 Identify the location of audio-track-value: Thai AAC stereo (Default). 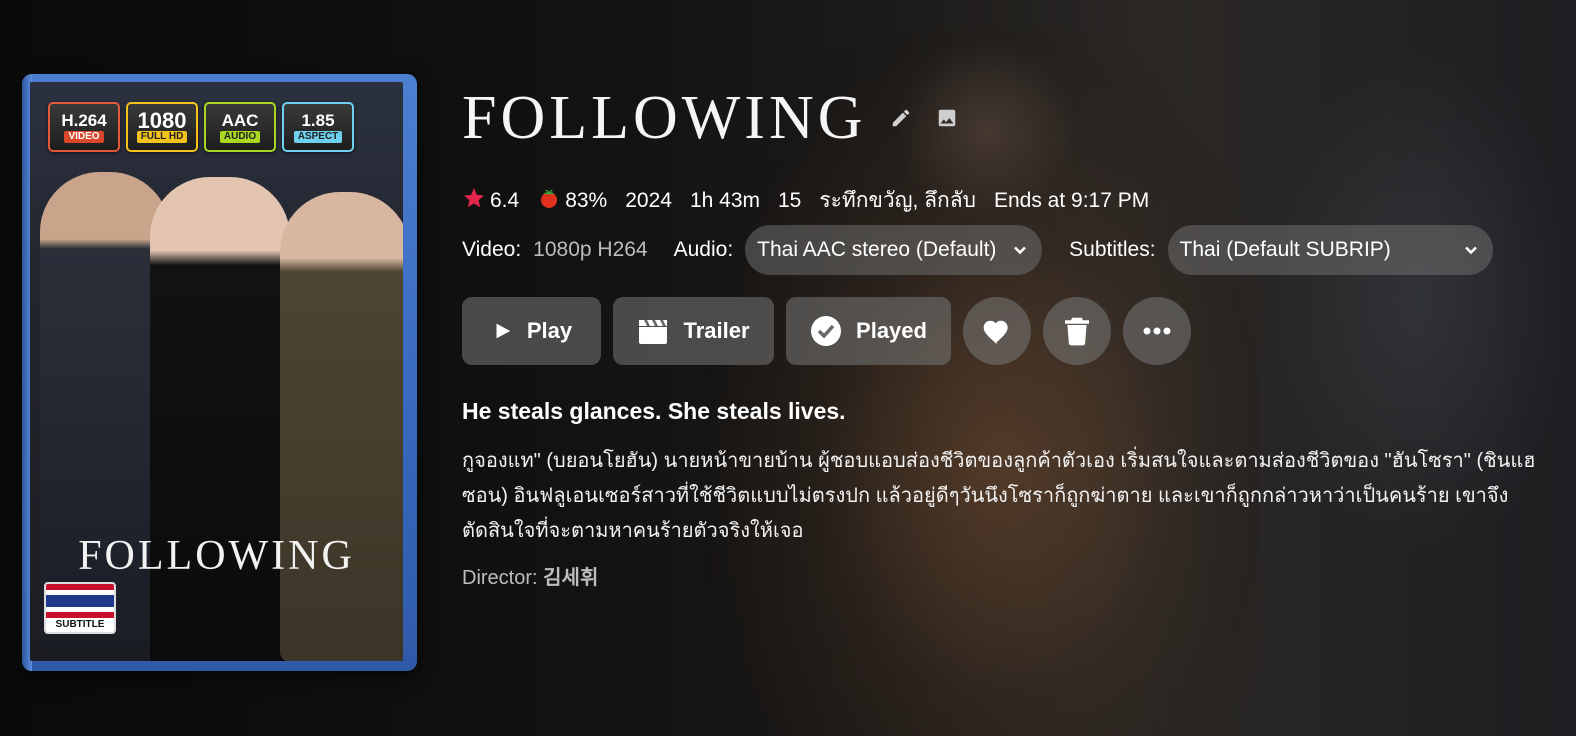
(877, 249).